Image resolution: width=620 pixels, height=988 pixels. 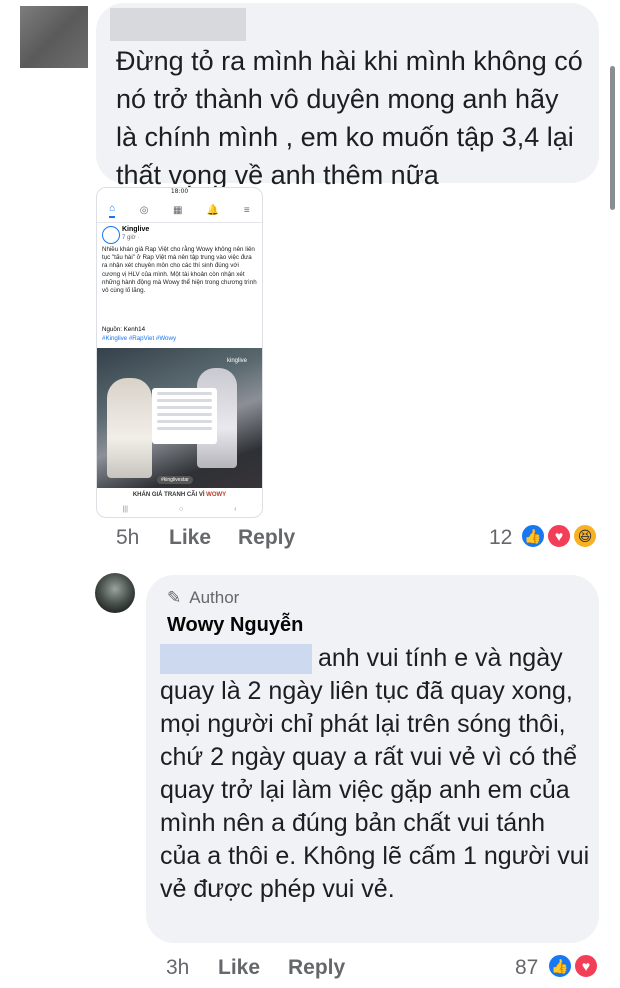 I want to click on post-source: Nguồn: Kenh14, so click(x=124, y=329).